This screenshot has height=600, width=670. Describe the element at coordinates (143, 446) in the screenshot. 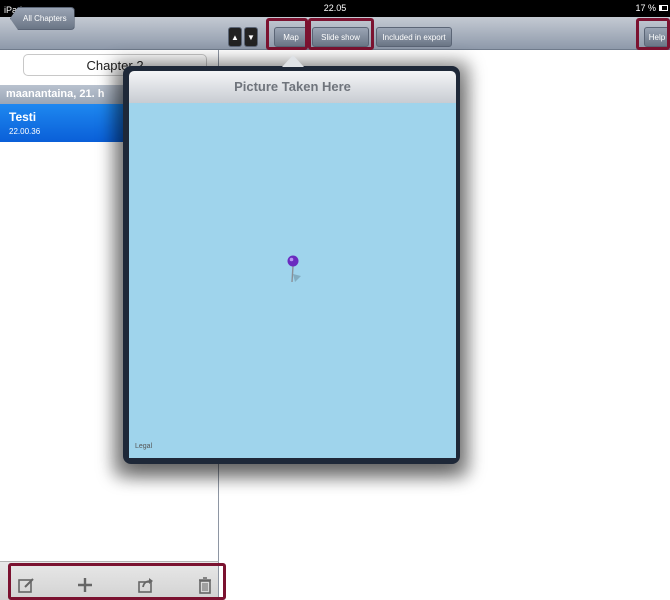

I see `map-legal-link: Legal` at that location.